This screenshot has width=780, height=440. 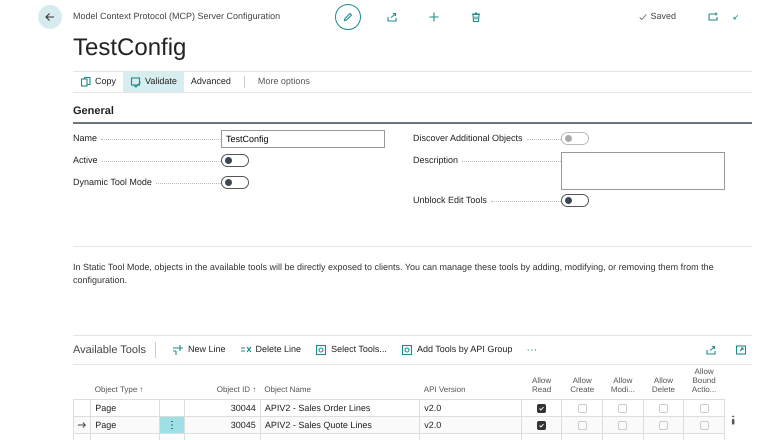 What do you see at coordinates (318, 425) in the screenshot?
I see `table-cell: APIV2 - Sales Quote Lines` at bounding box center [318, 425].